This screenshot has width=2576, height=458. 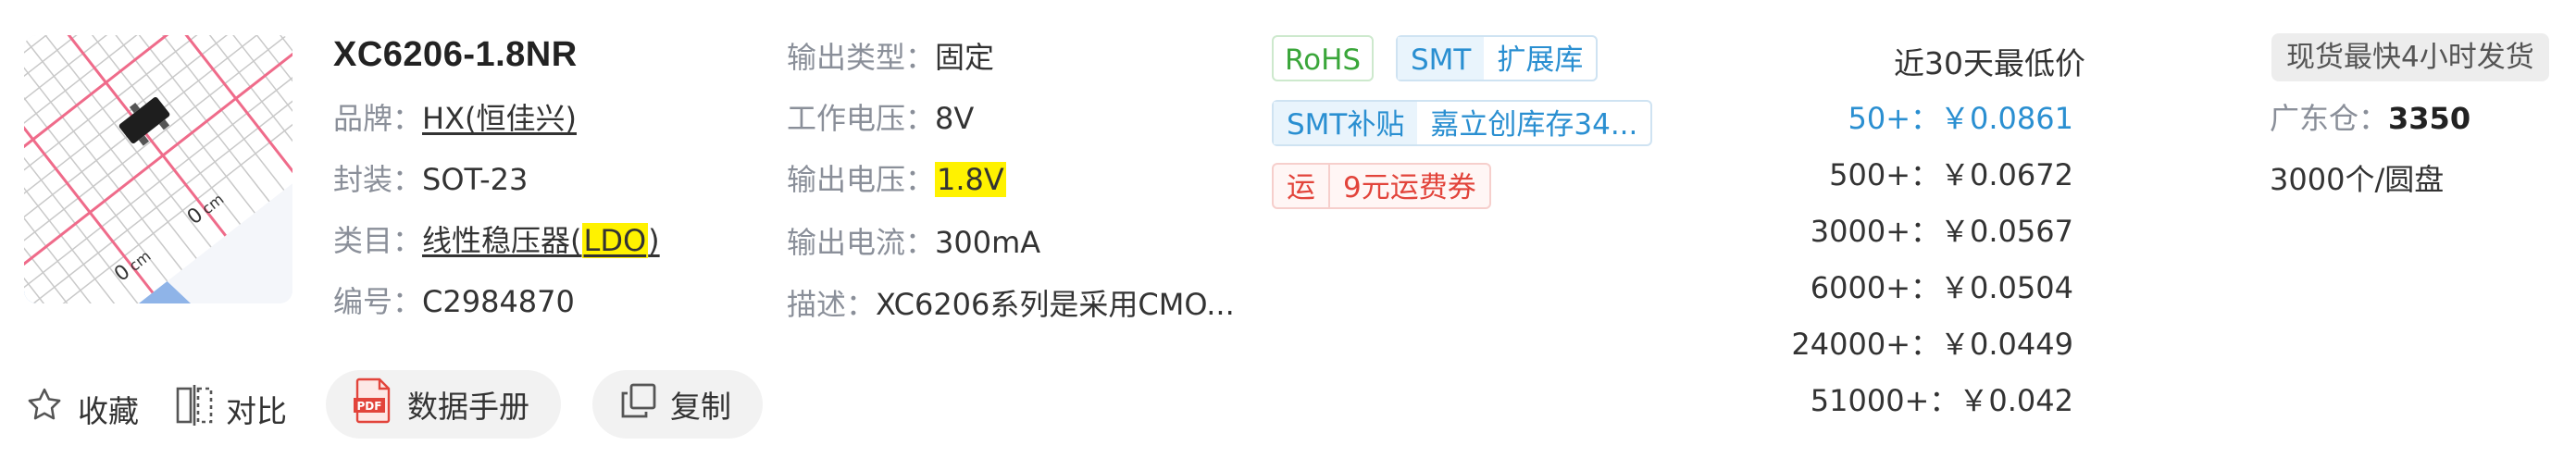 I want to click on category-highlight: LDO, so click(x=615, y=240).